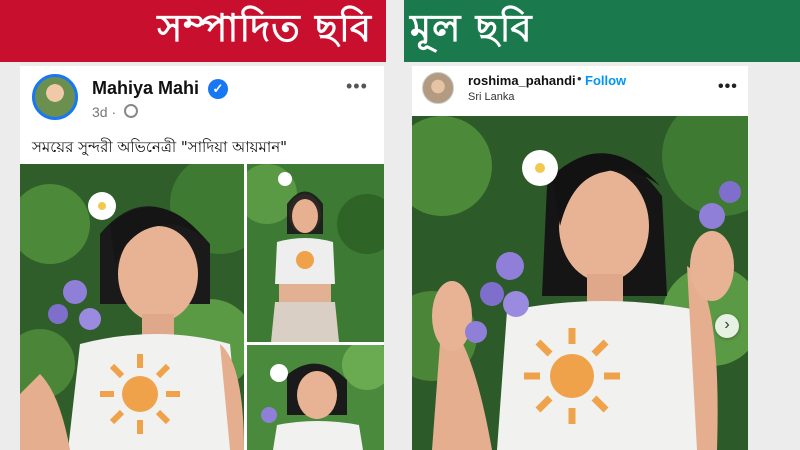 This screenshot has width=800, height=450. What do you see at coordinates (438, 88) in the screenshot?
I see `user-avatar` at bounding box center [438, 88].